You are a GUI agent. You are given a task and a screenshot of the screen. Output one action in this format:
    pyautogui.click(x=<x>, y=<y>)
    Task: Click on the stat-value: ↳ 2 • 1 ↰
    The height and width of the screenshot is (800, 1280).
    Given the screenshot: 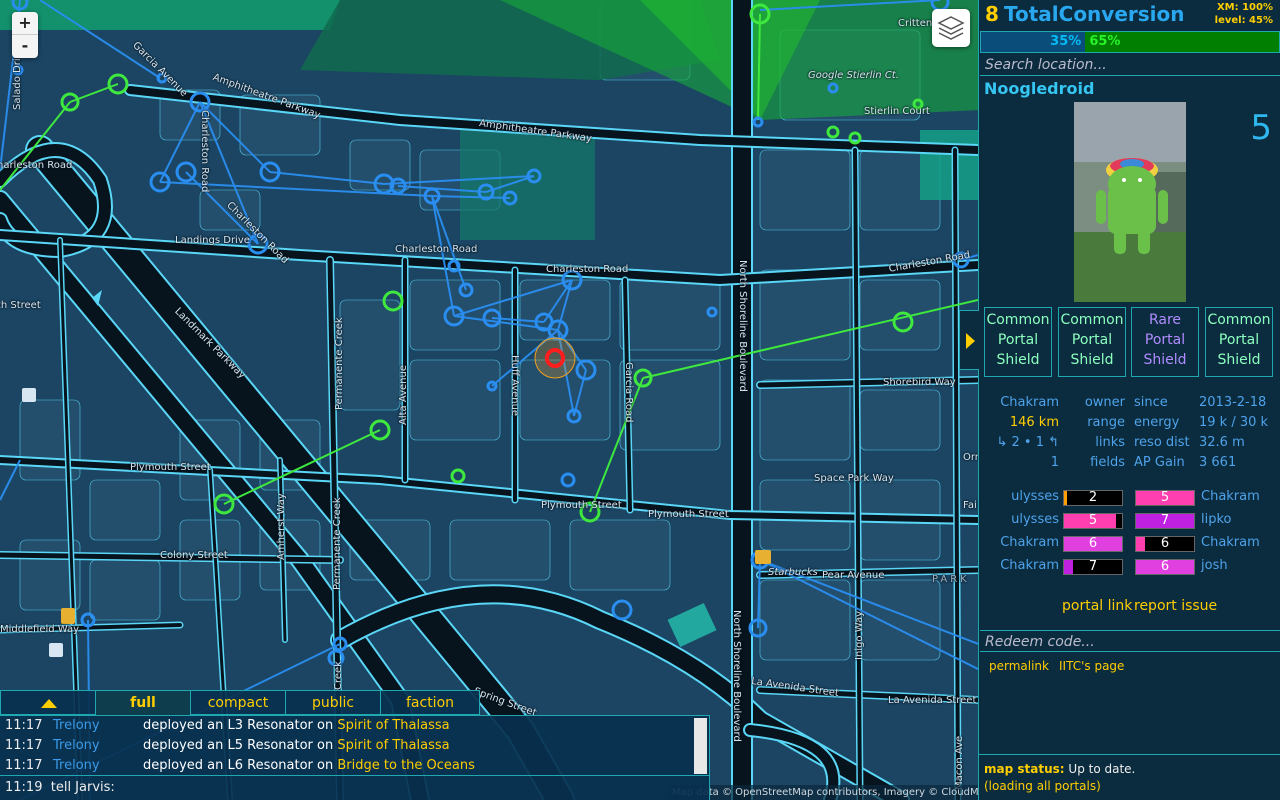 What is the action you would take?
    pyautogui.click(x=1027, y=442)
    